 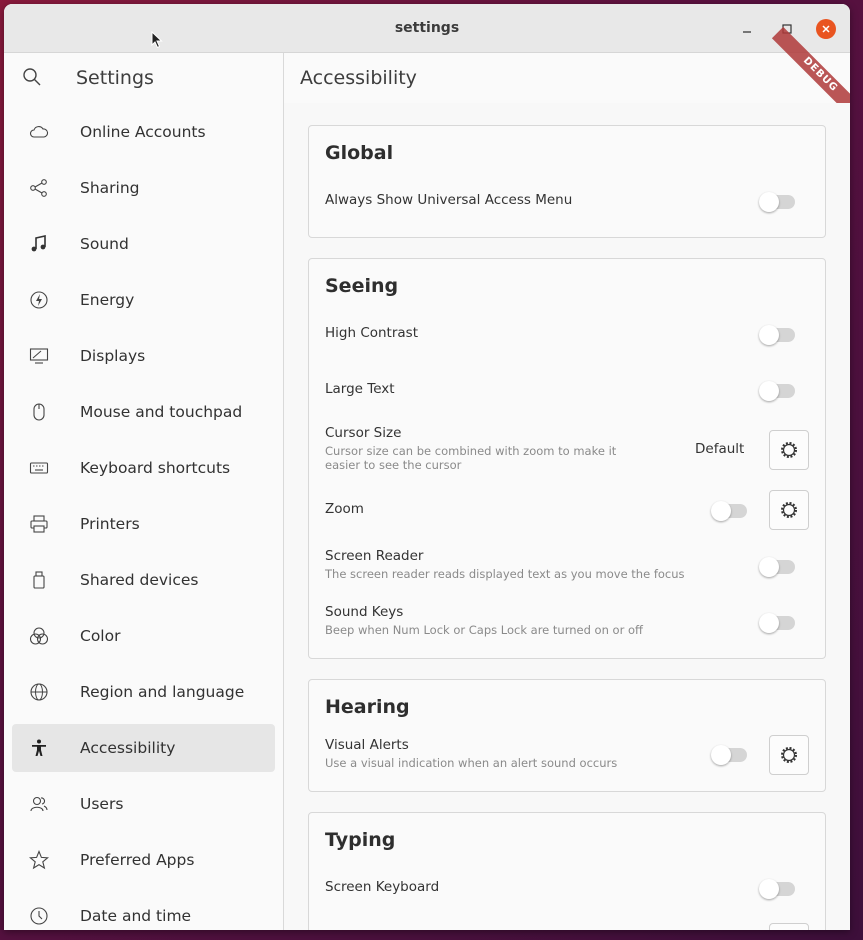 I want to click on close-button, so click(x=826, y=29).